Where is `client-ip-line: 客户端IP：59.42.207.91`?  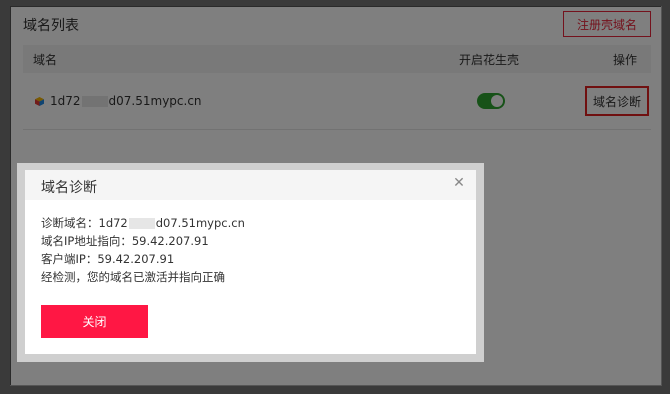 client-ip-line: 客户端IP：59.42.207.91 is located at coordinates (108, 259).